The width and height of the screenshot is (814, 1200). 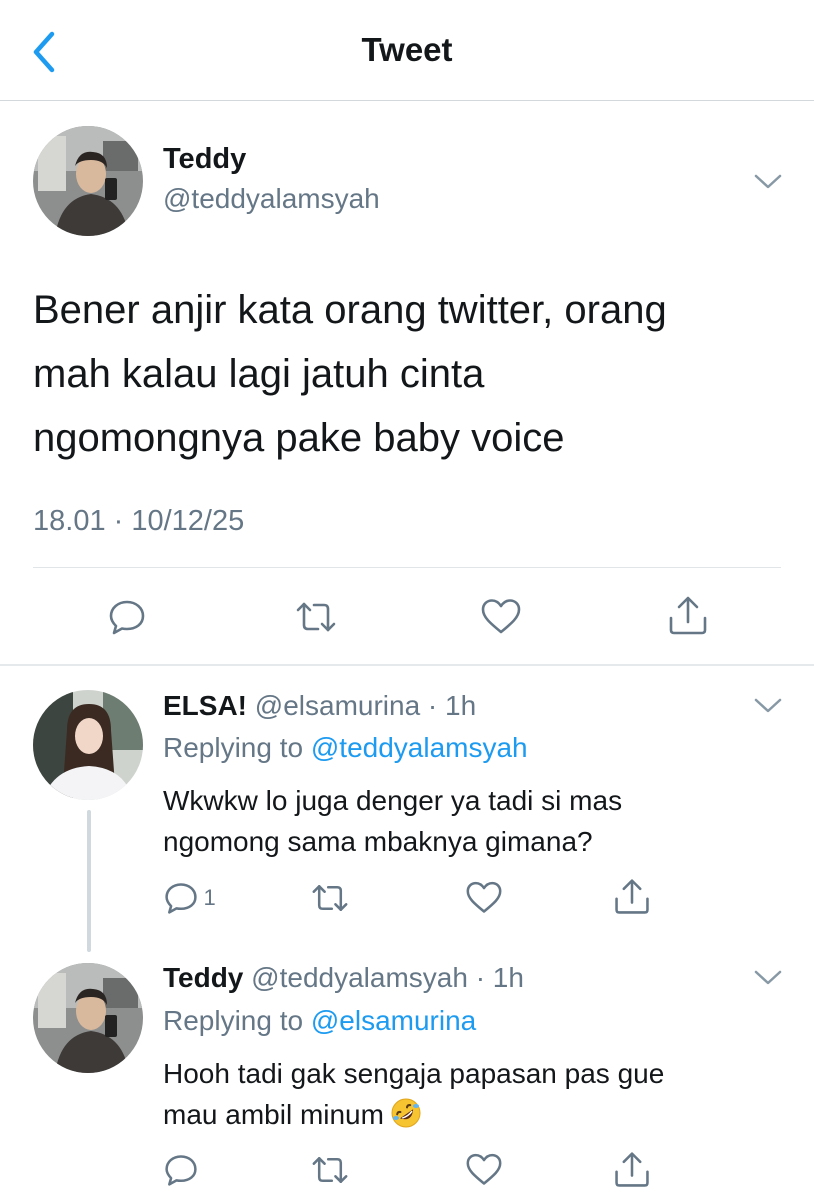 I want to click on tweet-timestamp: 18.01 · 10/12/25, so click(x=139, y=521).